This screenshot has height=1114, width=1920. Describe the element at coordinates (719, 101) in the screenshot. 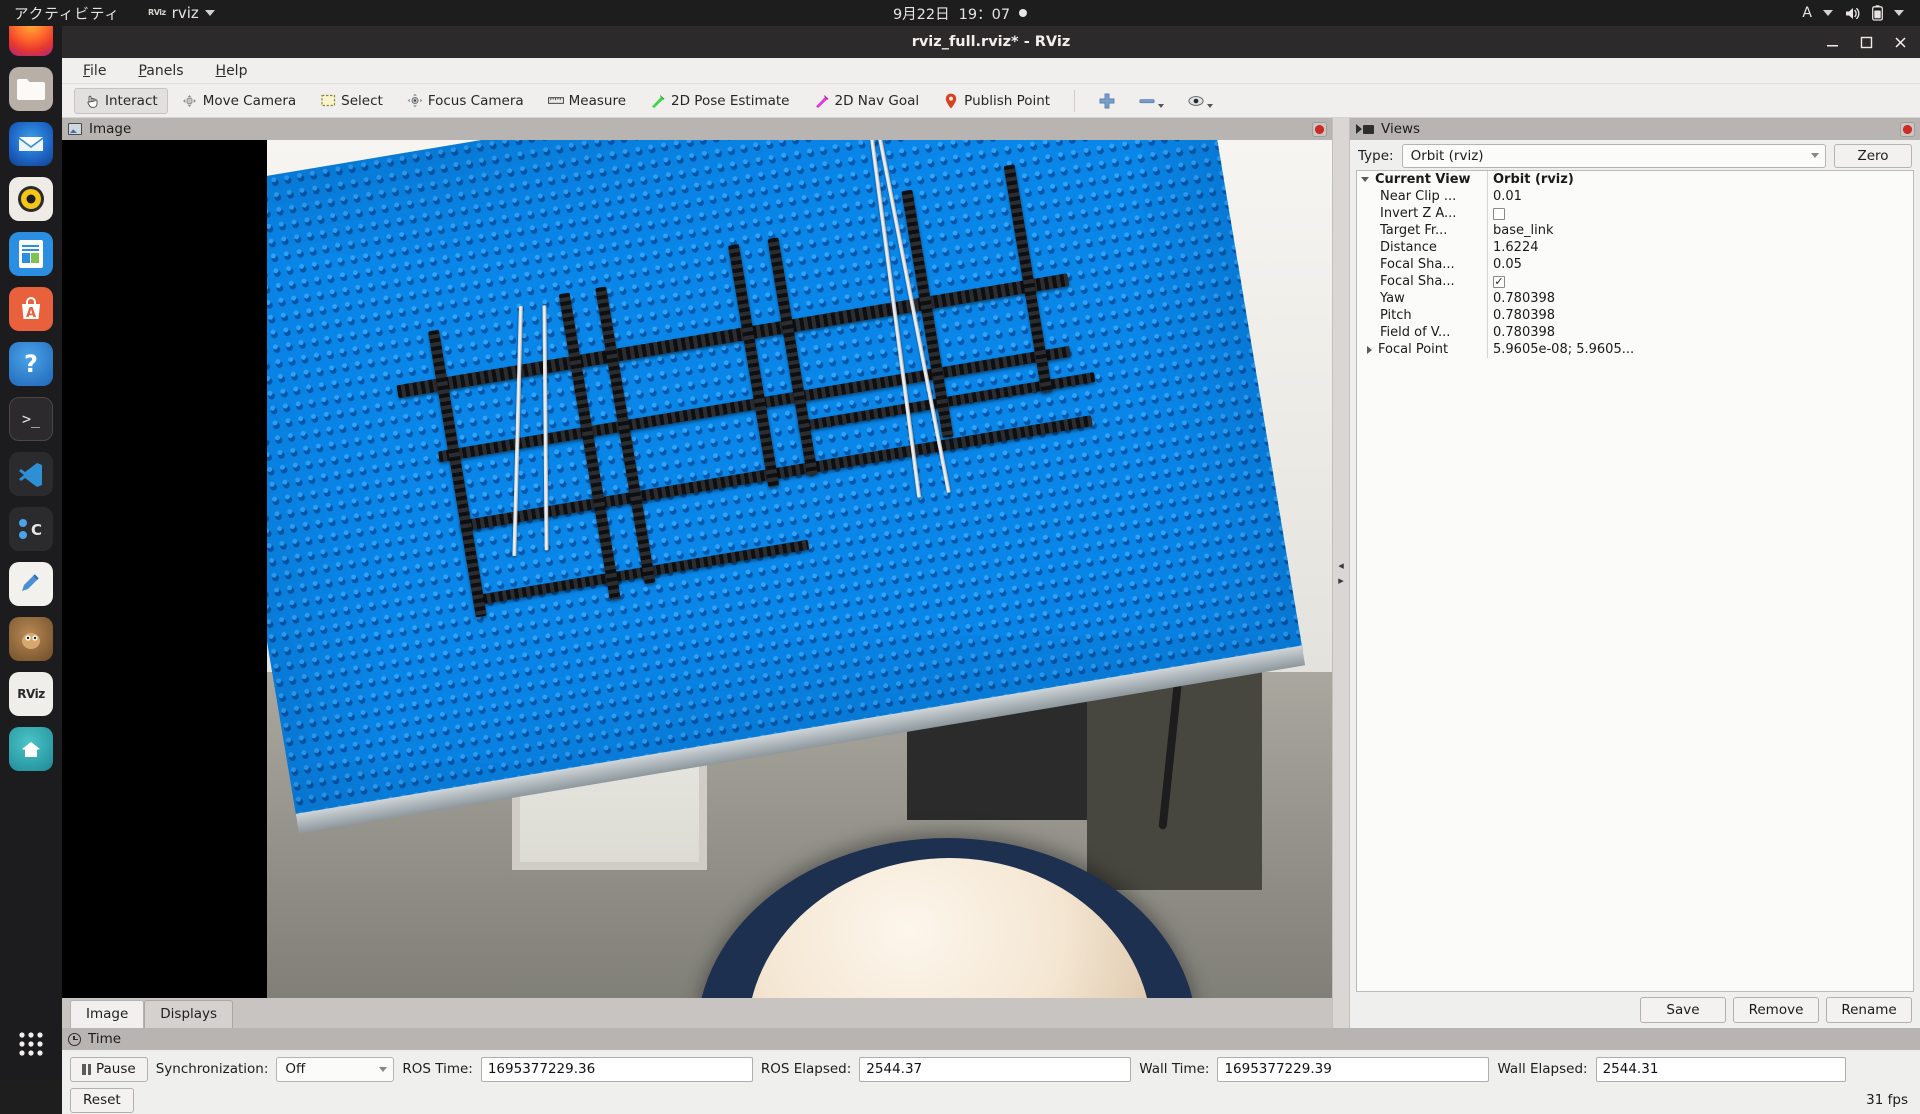

I see `tool-2d-pose-estimate-button: 2D Pose Estimate` at that location.